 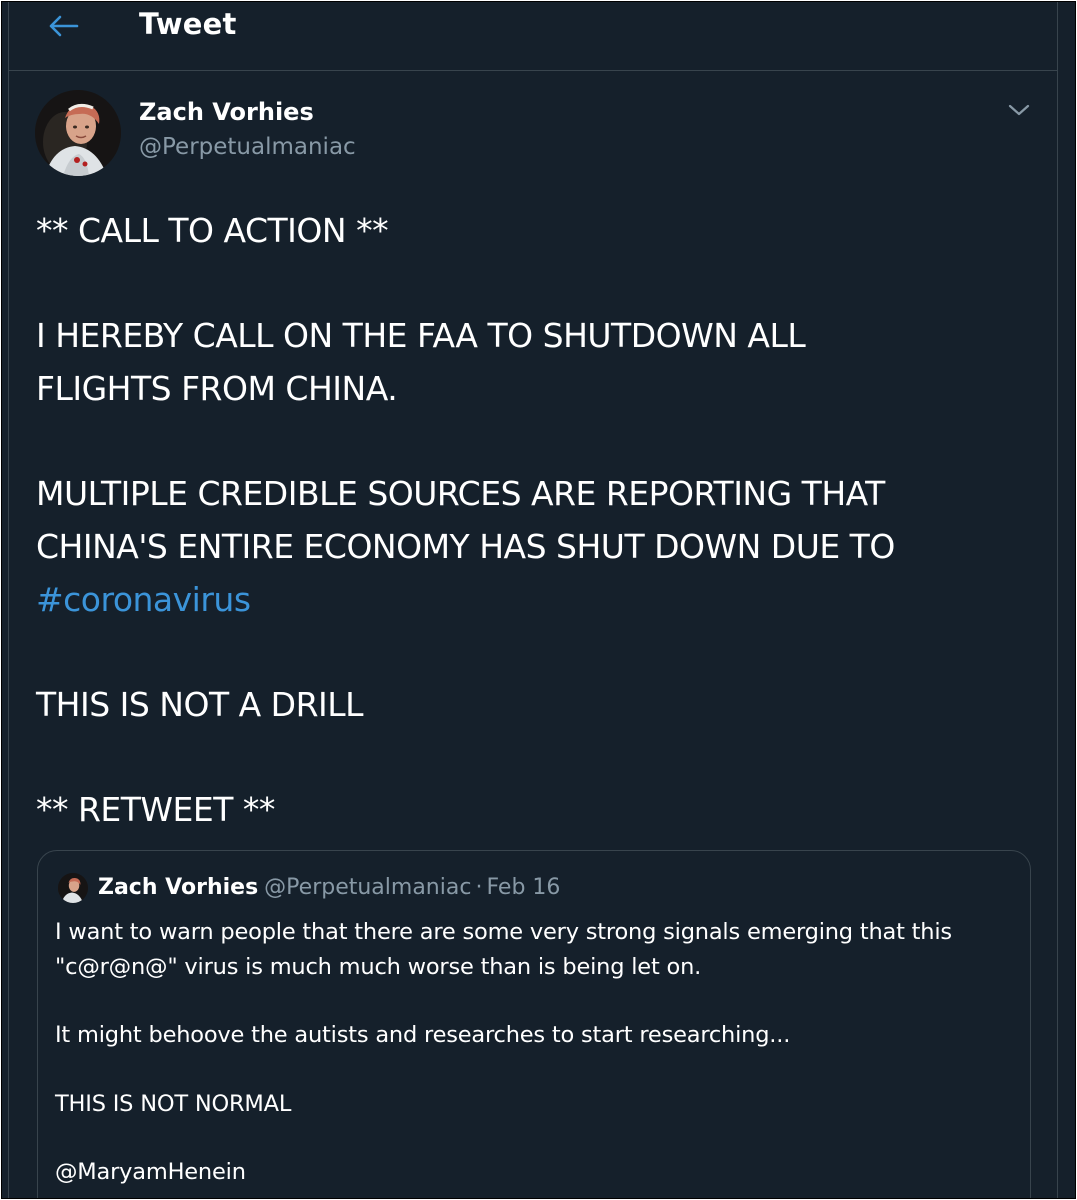 I want to click on top-bar: Tweet, so click(x=533, y=36).